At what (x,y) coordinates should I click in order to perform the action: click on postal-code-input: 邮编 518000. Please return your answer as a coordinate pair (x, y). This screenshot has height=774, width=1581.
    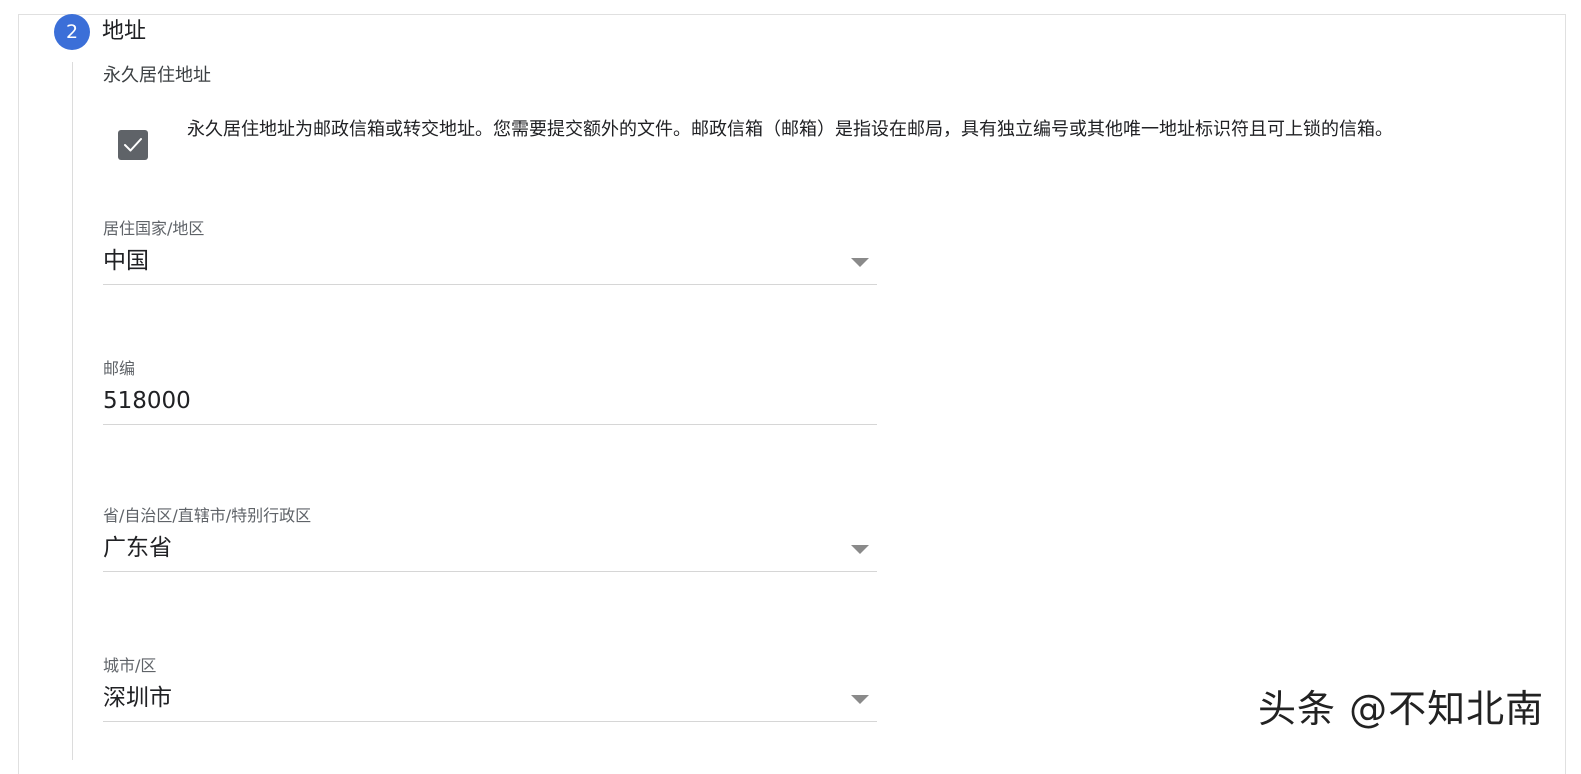
    Looking at the image, I should click on (490, 391).